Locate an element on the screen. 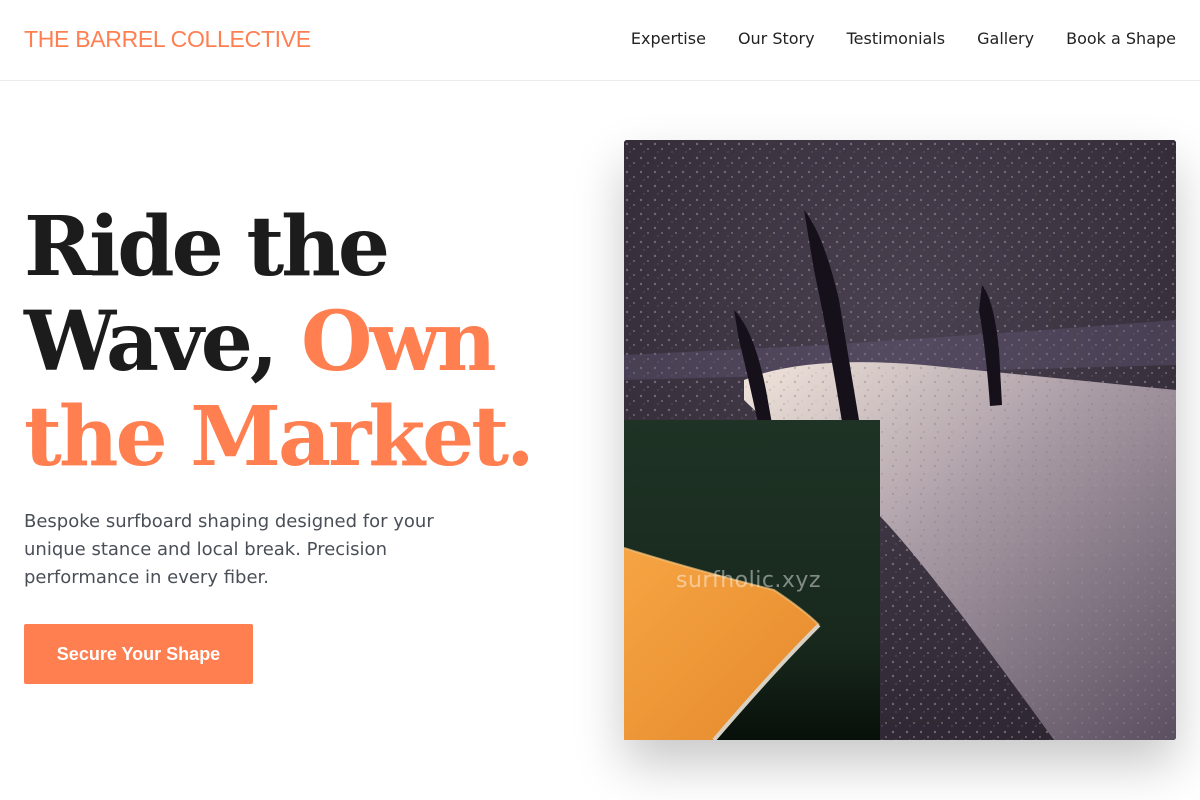  headline-wave: Wave, is located at coordinates (151, 342).